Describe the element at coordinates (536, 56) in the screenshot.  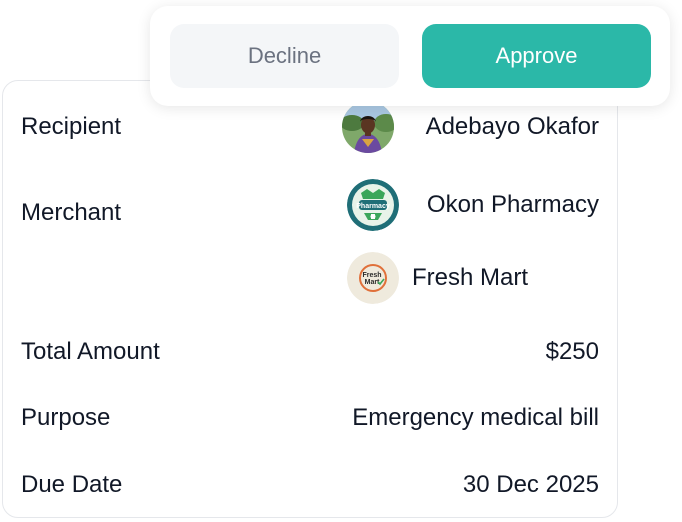
I see `approve-button: Approve` at that location.